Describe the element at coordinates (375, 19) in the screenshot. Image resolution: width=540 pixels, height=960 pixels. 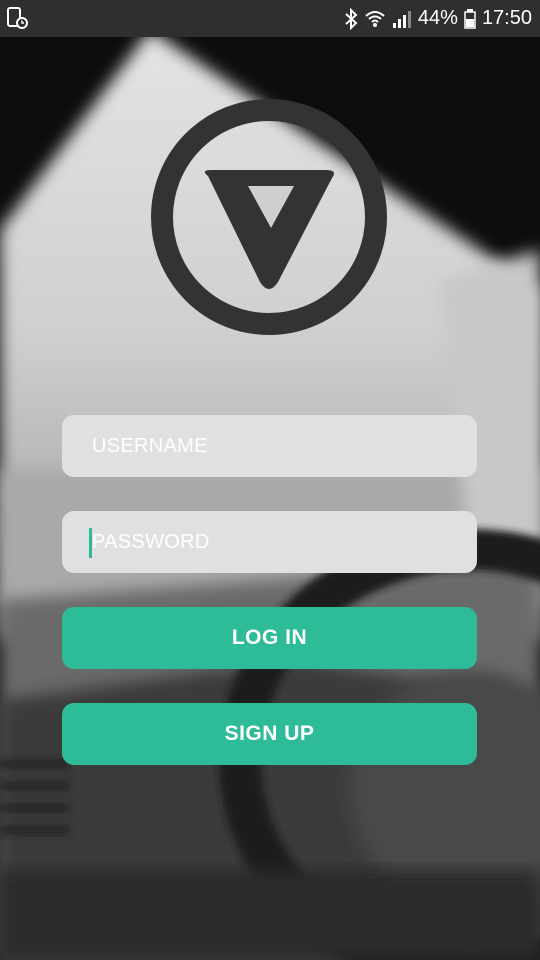
I see `wifi-icon` at that location.